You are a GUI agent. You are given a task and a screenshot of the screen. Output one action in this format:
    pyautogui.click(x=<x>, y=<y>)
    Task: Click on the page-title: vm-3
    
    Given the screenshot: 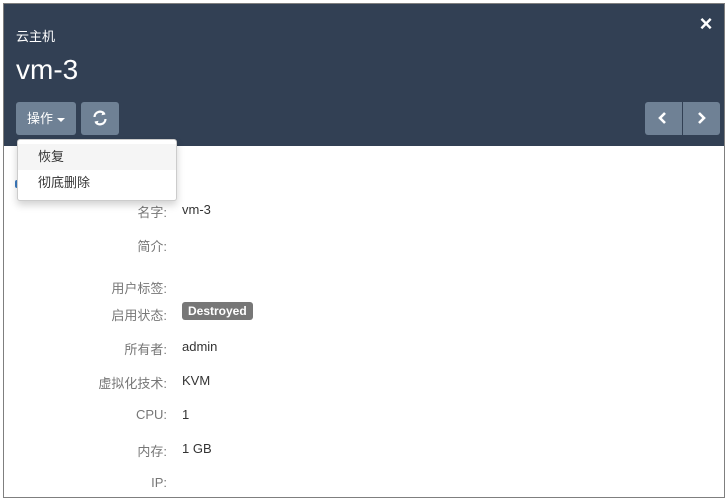 What is the action you would take?
    pyautogui.click(x=47, y=69)
    